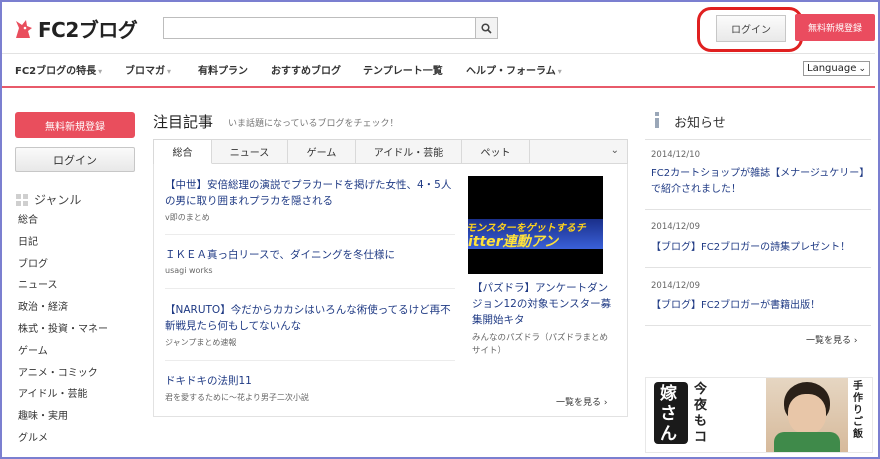 The width and height of the screenshot is (880, 459). What do you see at coordinates (831, 339) in the screenshot?
I see `notices-more-link: 一覧を見る ›` at bounding box center [831, 339].